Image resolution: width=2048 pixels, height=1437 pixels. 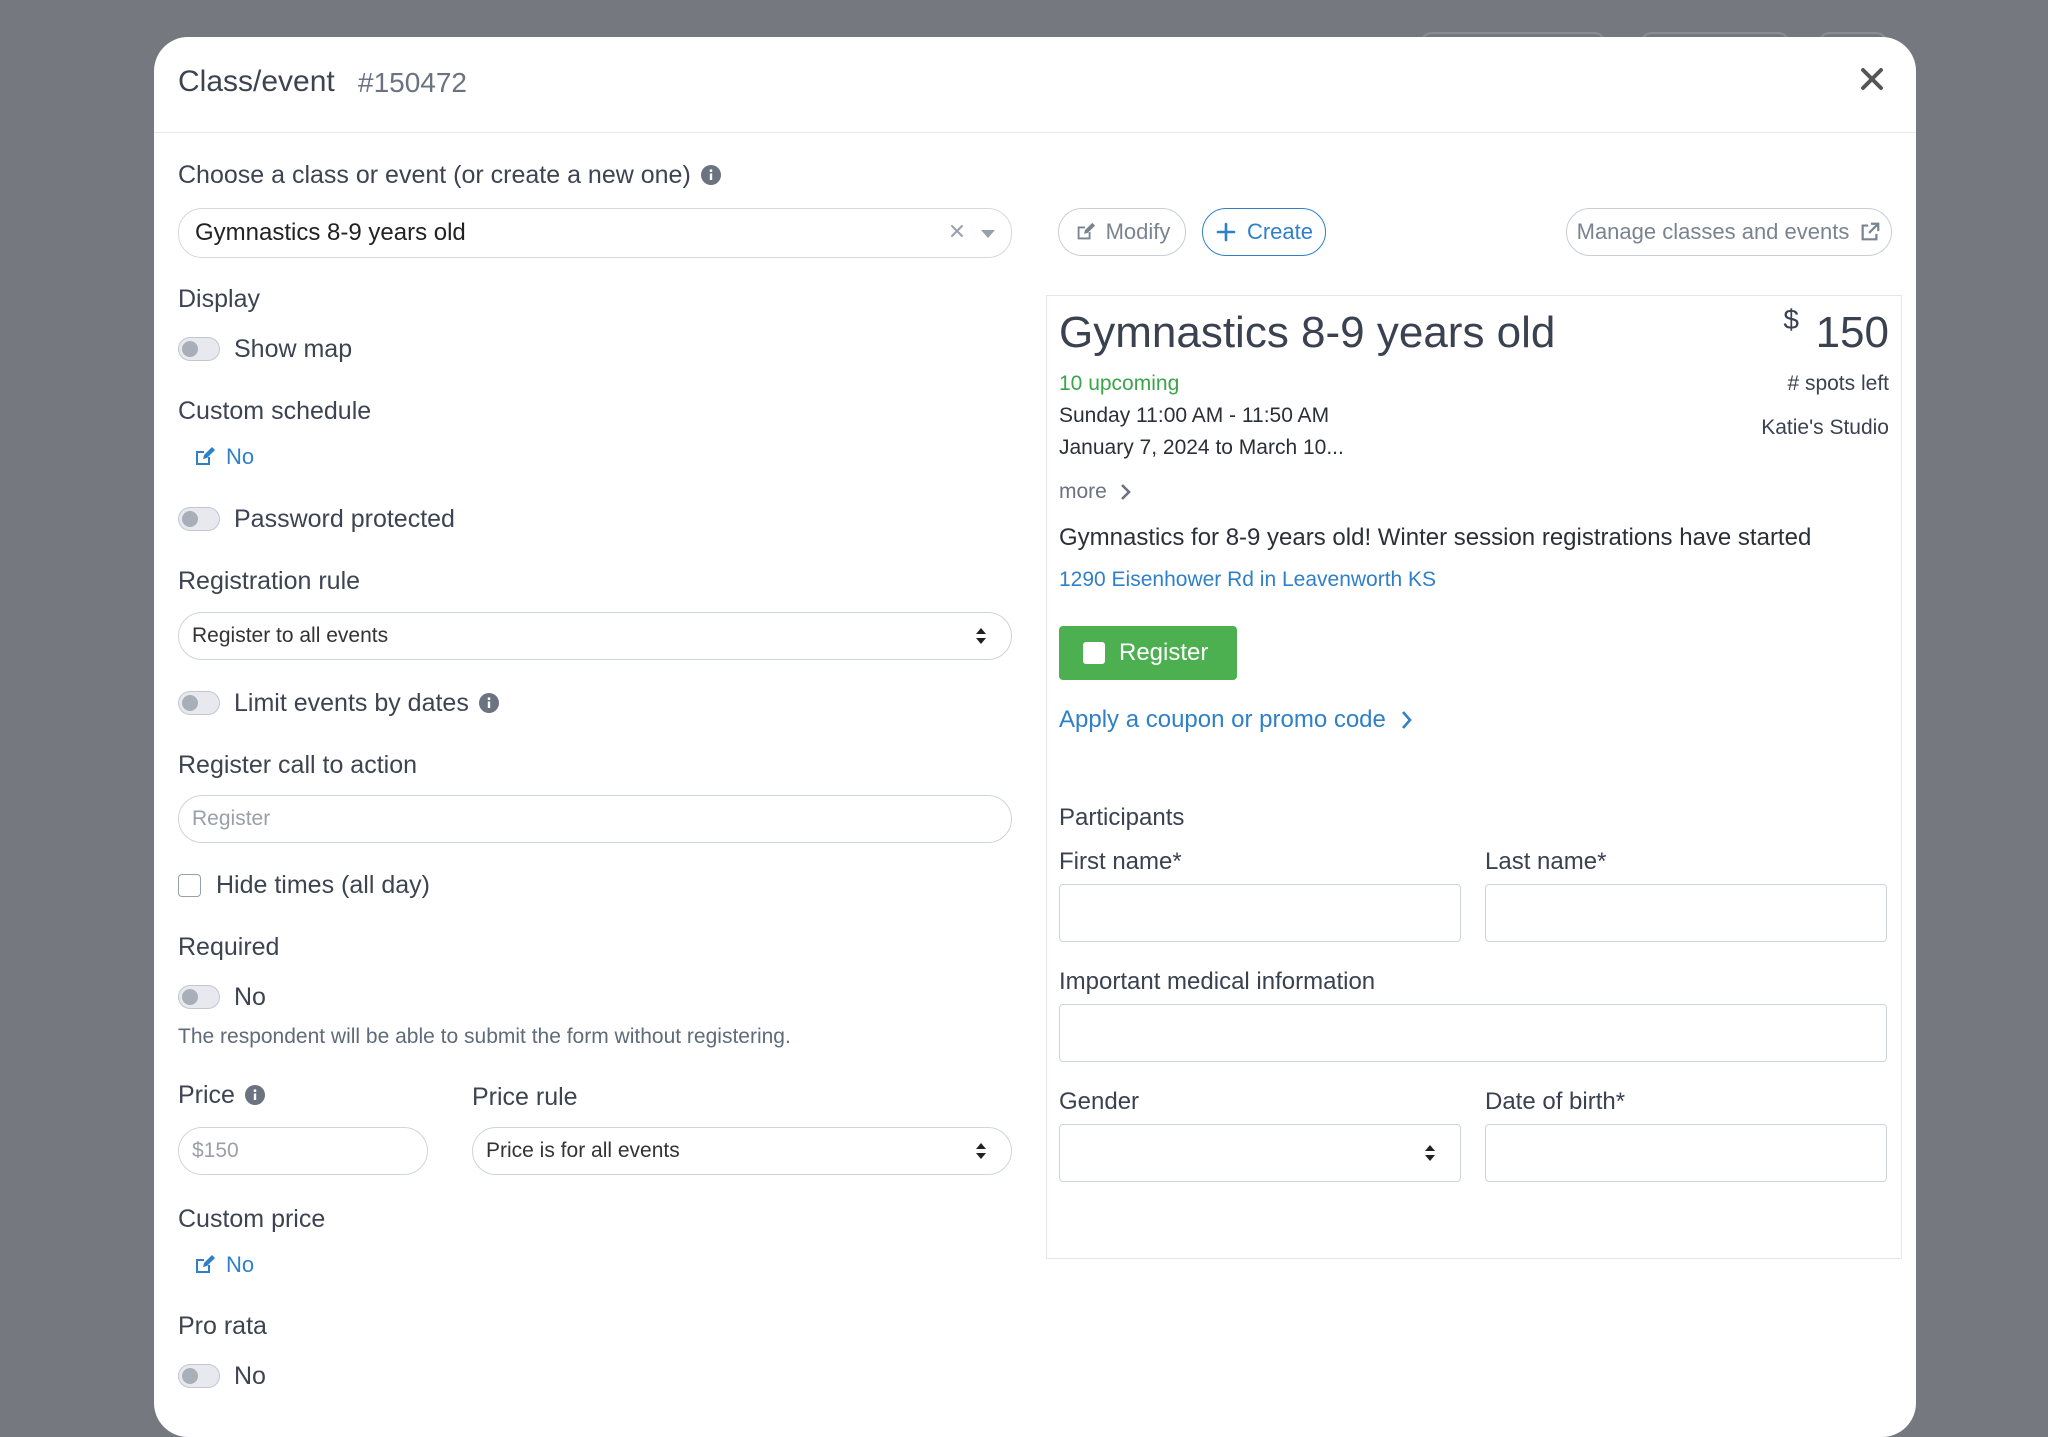 What do you see at coordinates (275, 411) in the screenshot?
I see `custom-schedule-label: Custom schedule` at bounding box center [275, 411].